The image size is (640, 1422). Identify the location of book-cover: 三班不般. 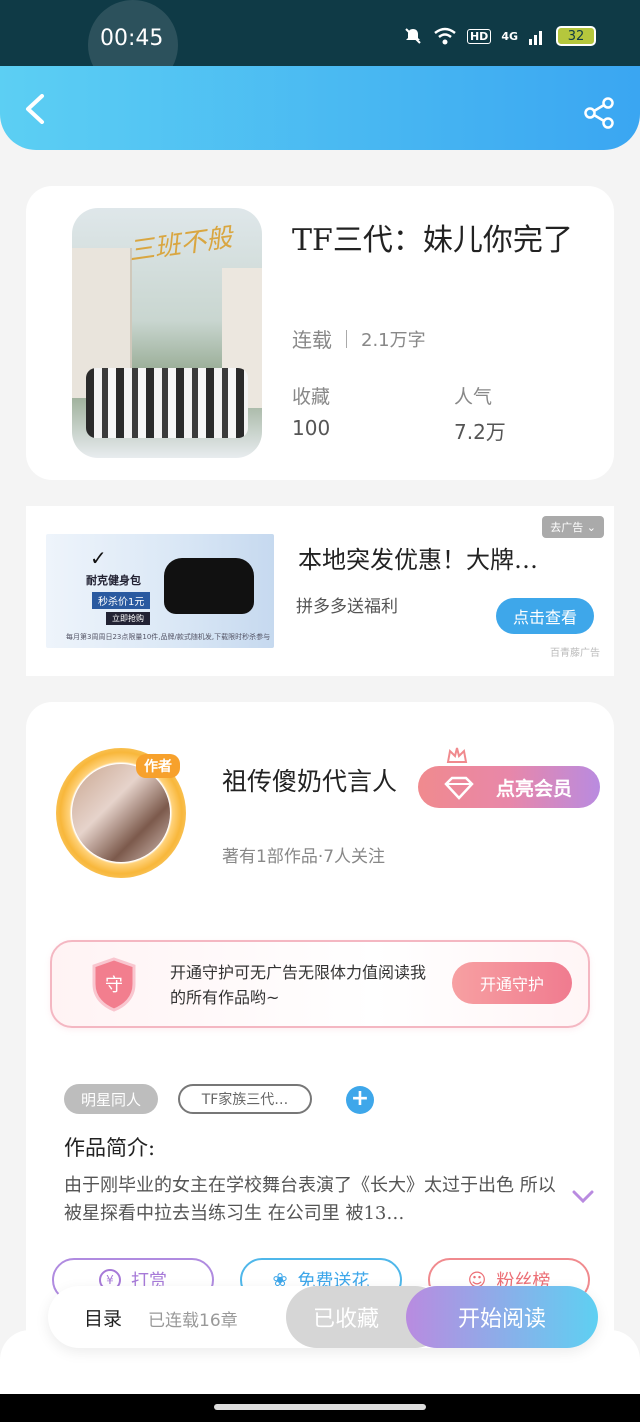
(167, 333).